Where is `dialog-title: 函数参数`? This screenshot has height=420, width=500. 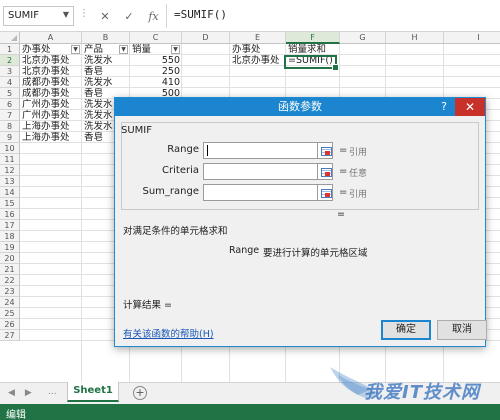
dialog-title: 函数参数 is located at coordinates (300, 107).